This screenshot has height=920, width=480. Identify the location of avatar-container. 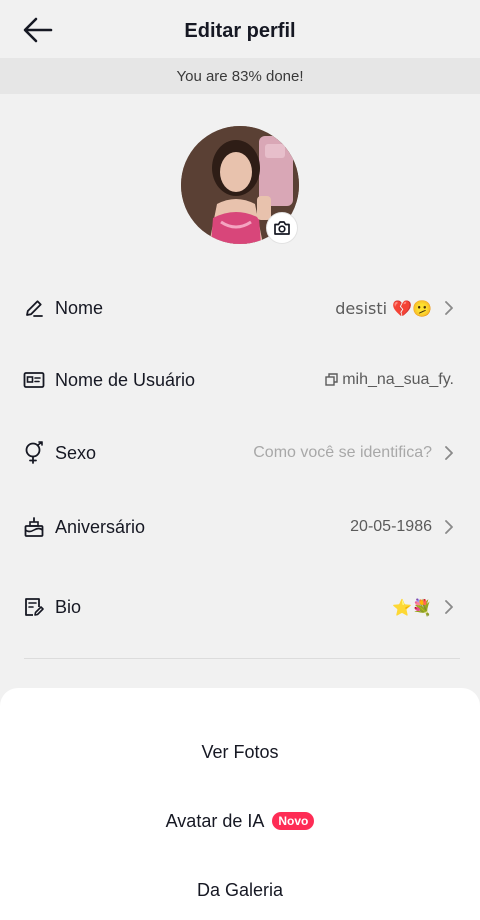
(240, 185).